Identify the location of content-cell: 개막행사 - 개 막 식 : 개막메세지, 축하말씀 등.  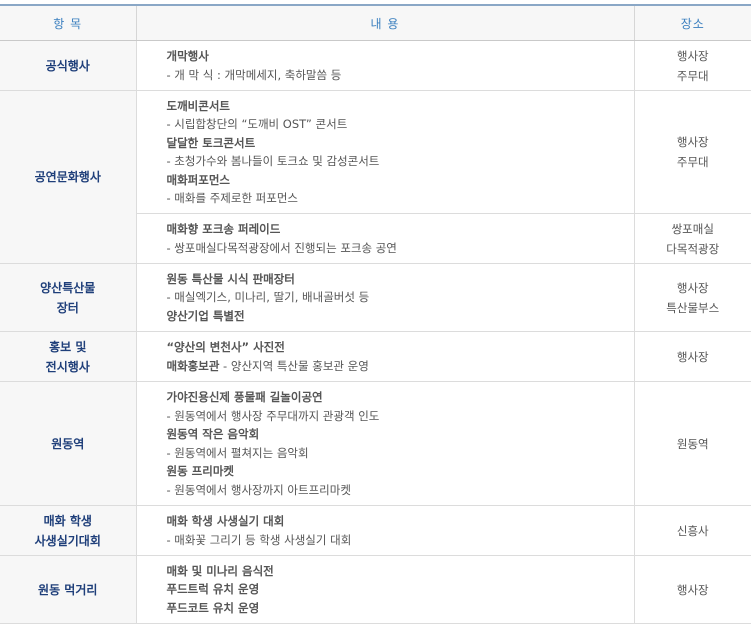
(384, 65).